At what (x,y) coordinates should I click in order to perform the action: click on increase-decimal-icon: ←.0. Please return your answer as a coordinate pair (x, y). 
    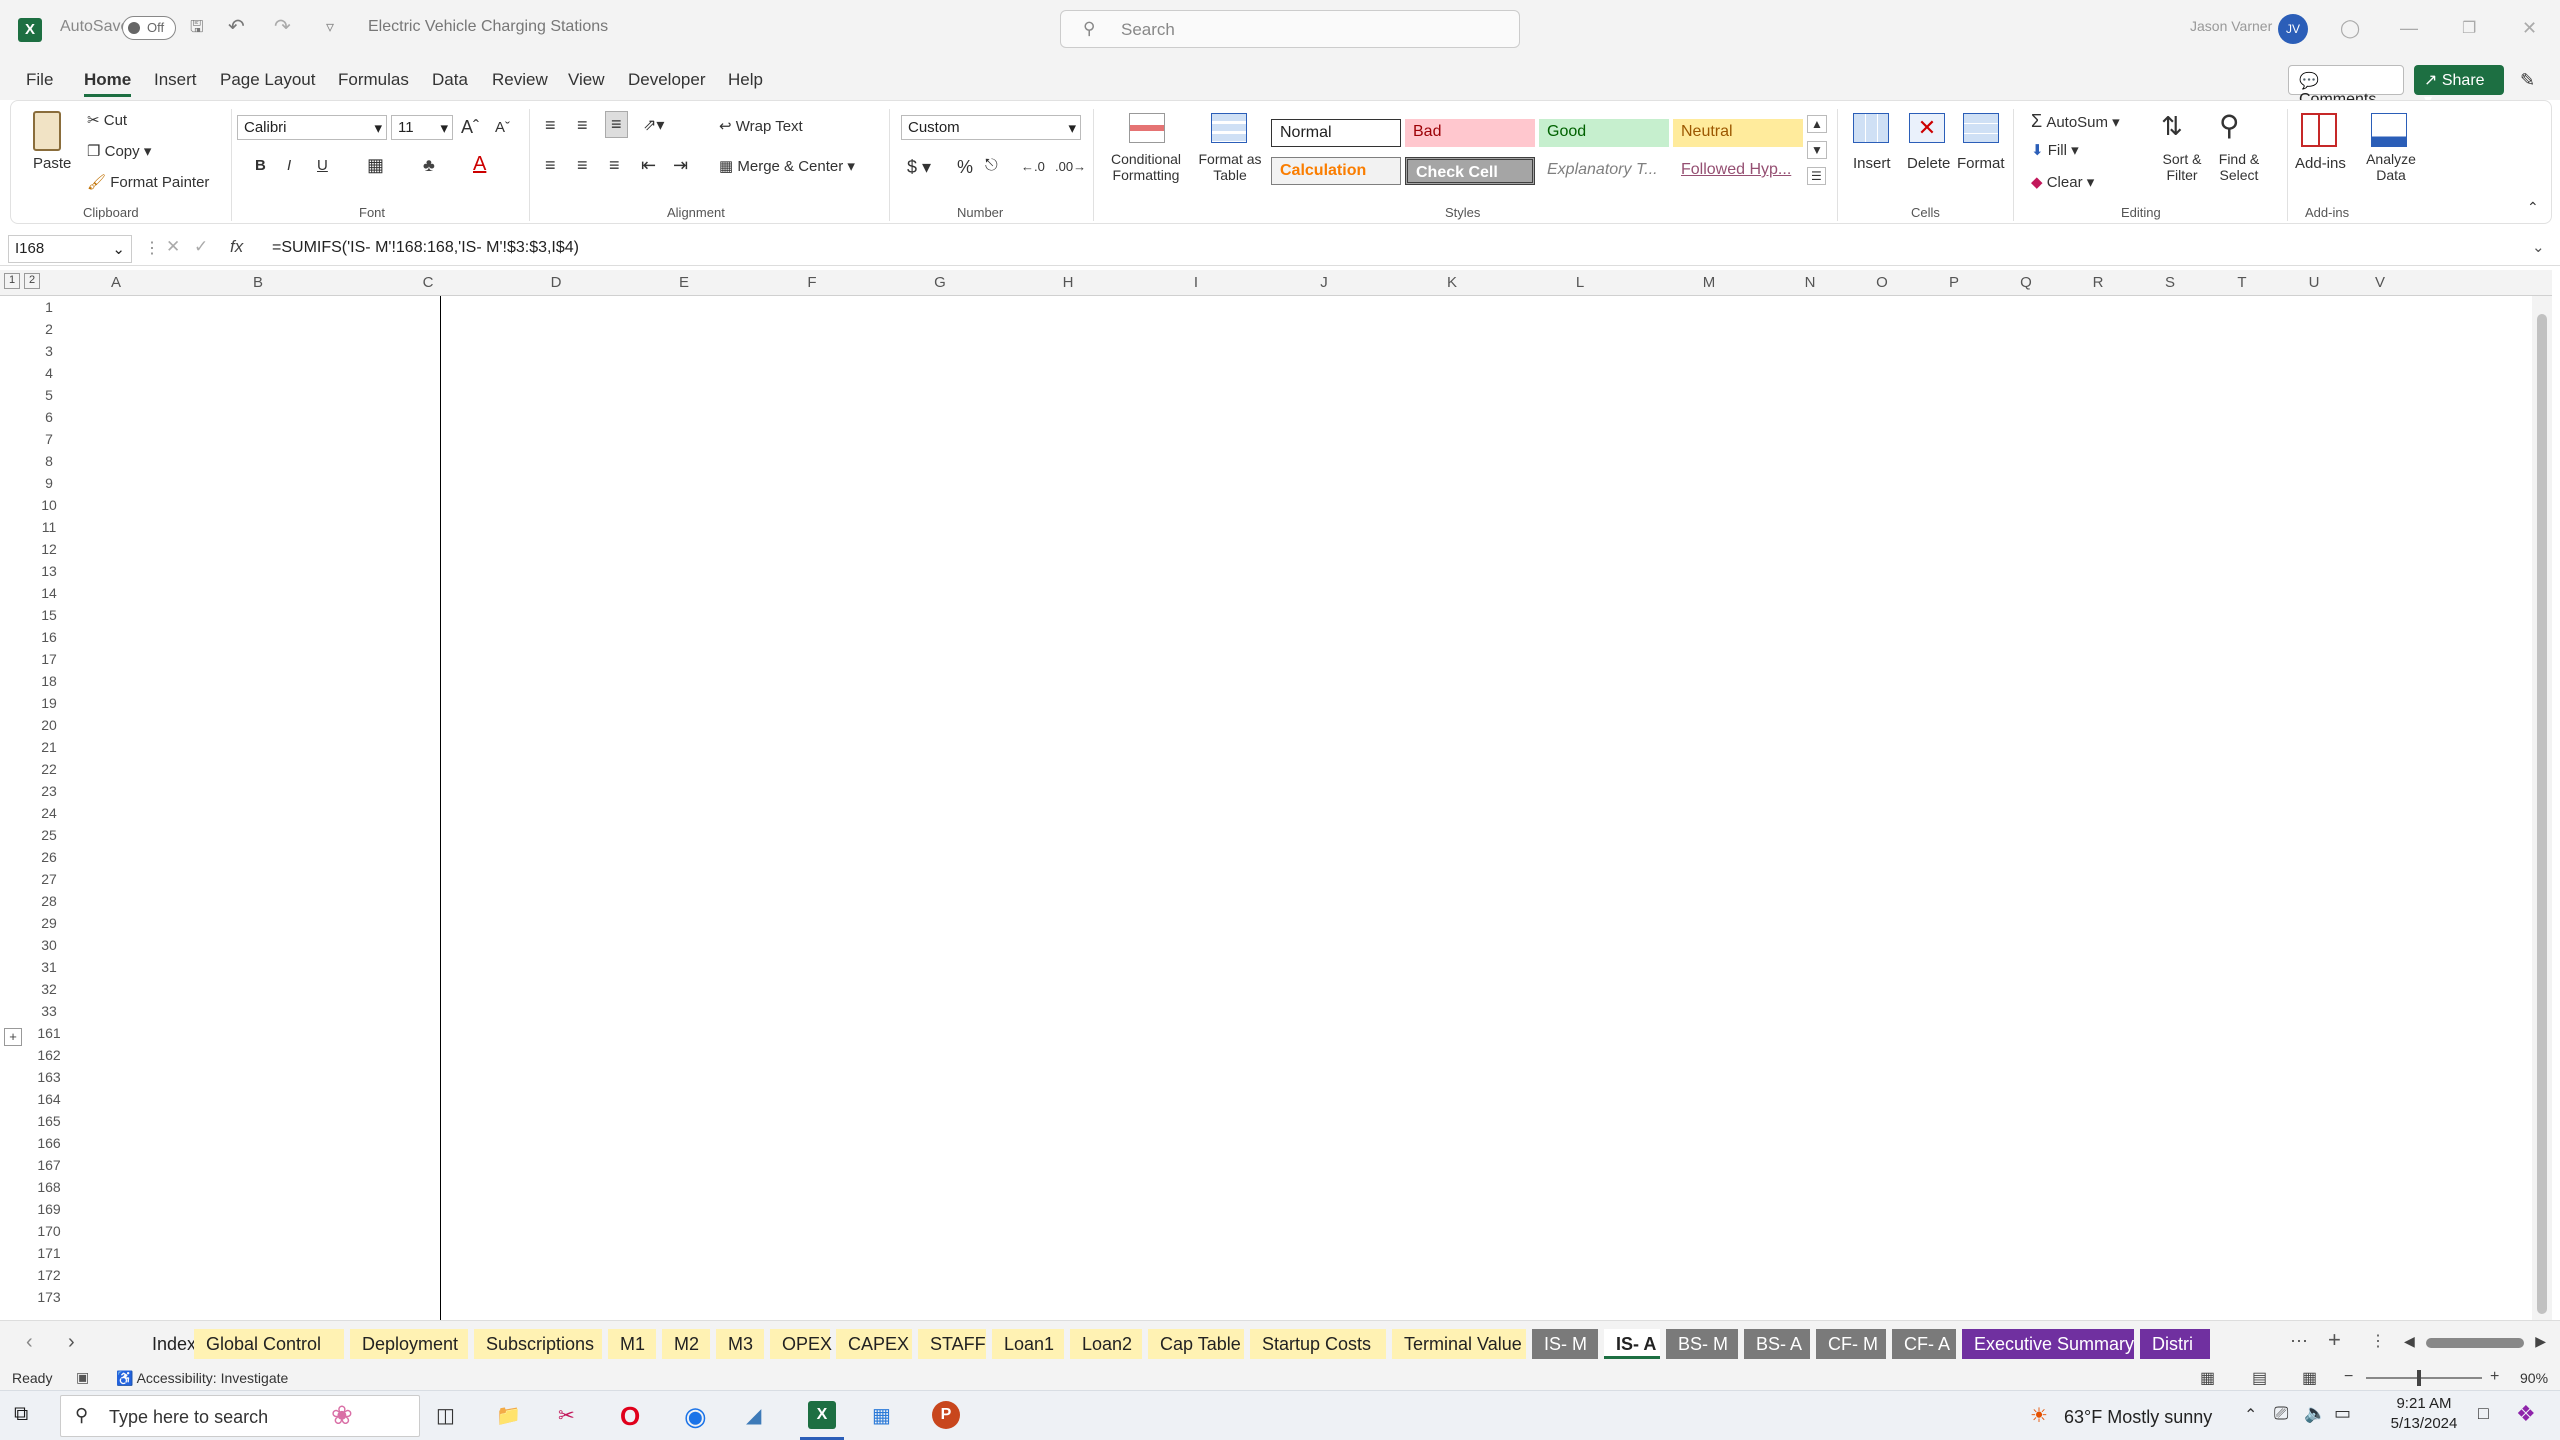
    Looking at the image, I should click on (1033, 166).